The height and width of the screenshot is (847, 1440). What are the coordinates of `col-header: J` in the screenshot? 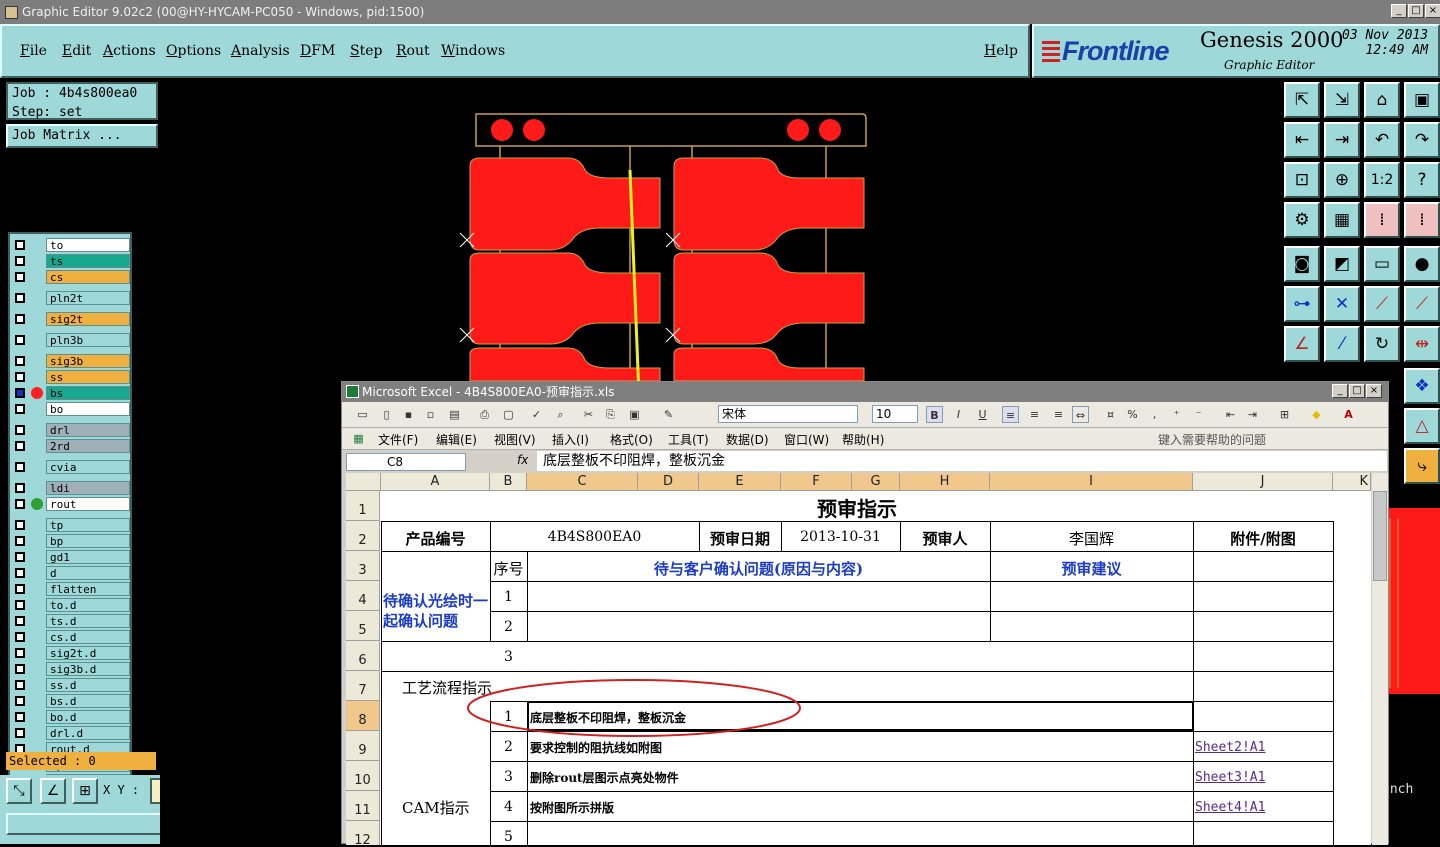 It's located at (1263, 482).